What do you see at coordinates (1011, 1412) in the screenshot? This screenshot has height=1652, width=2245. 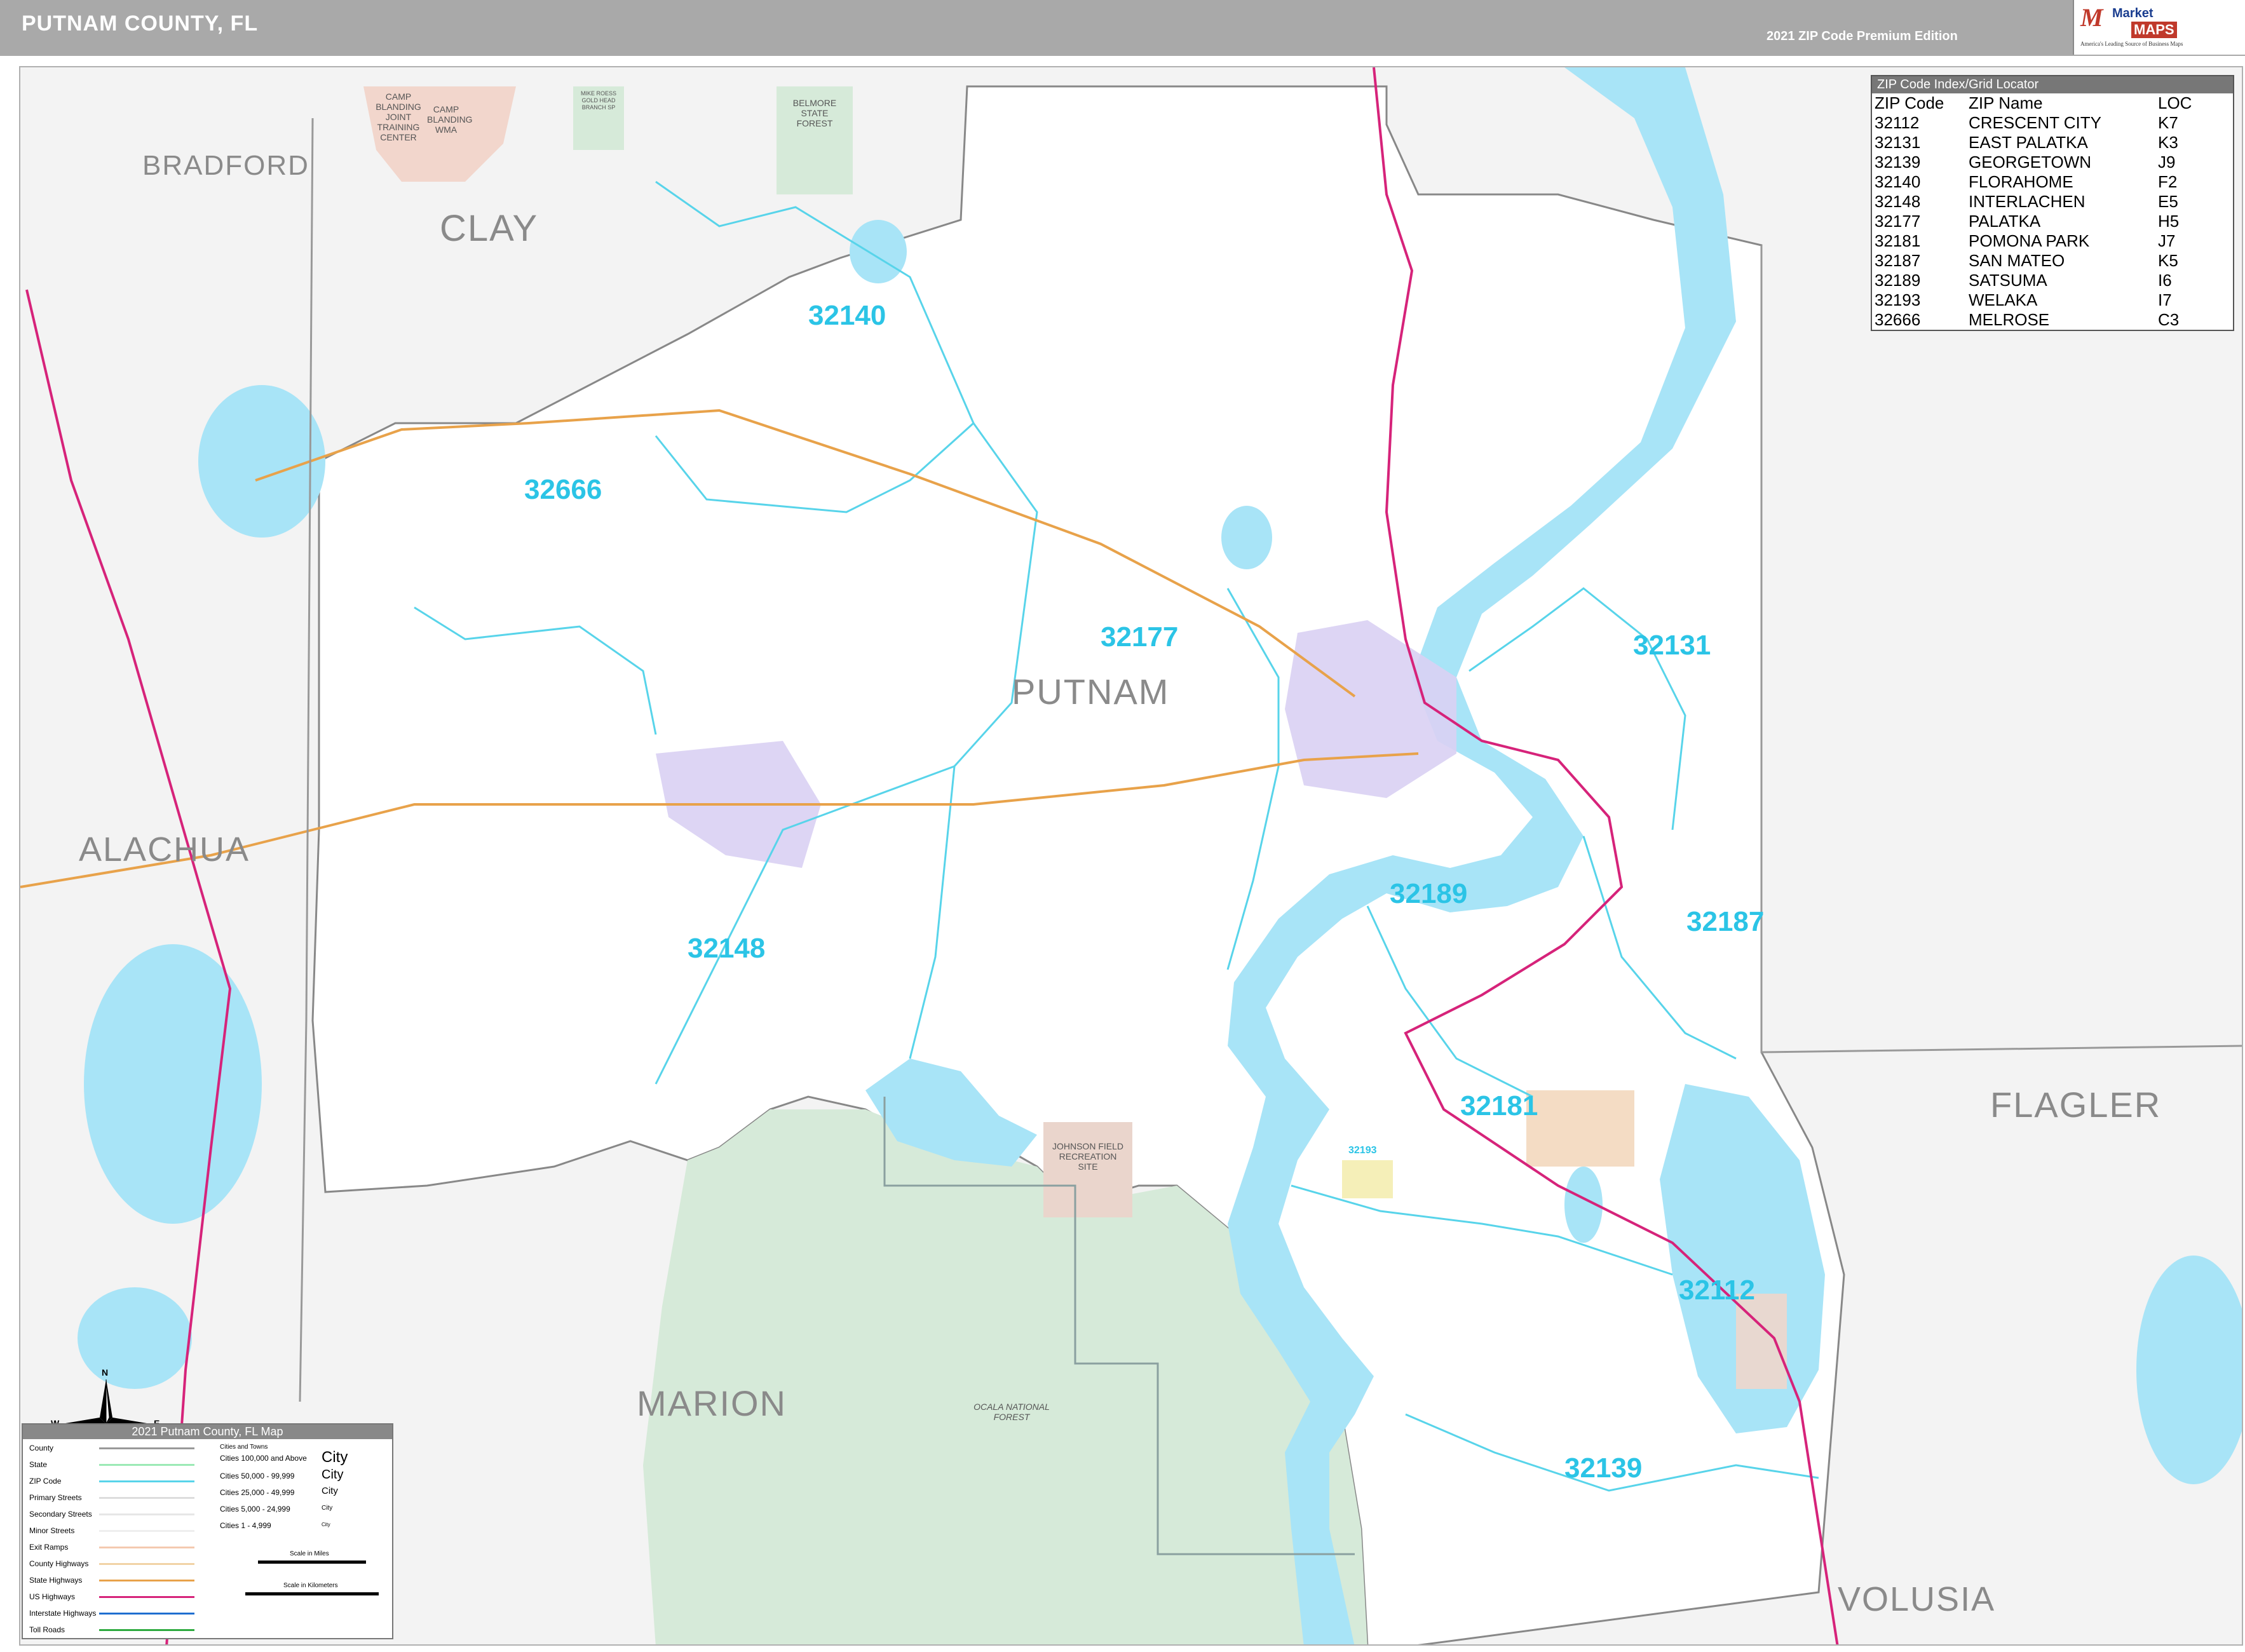 I see `place-ocala-forest: OCALA NATIONAL FOREST` at bounding box center [1011, 1412].